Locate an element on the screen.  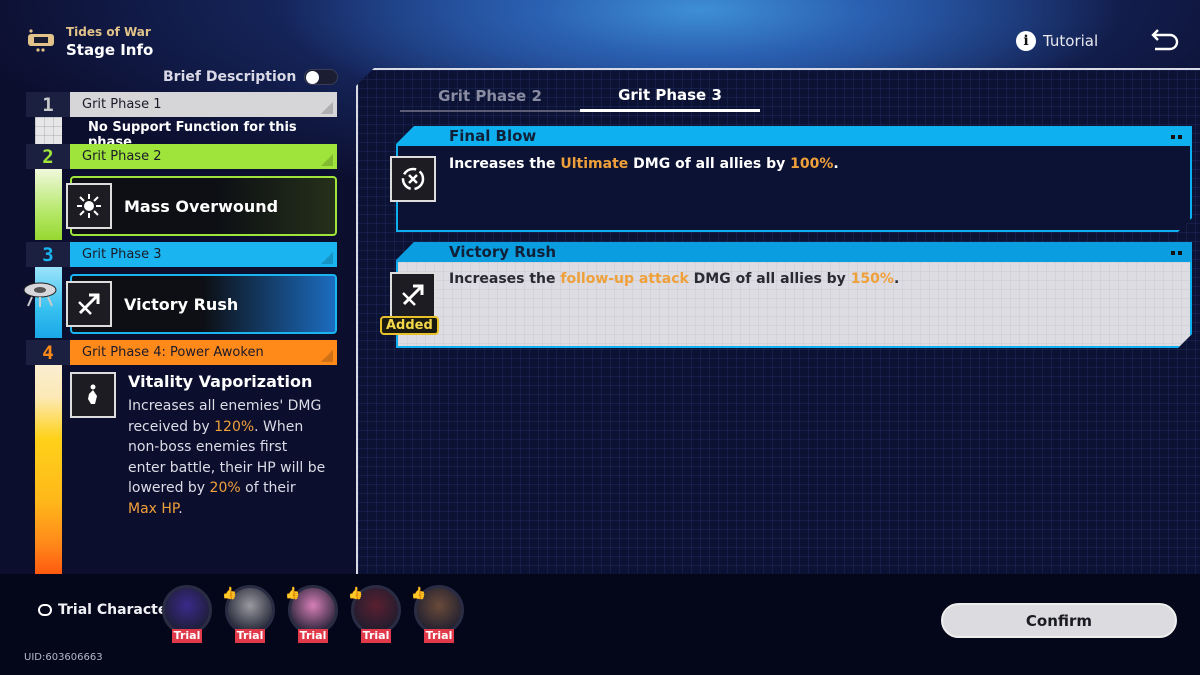
ability-card-victory-rush: Victory Rush is located at coordinates (201, 304).